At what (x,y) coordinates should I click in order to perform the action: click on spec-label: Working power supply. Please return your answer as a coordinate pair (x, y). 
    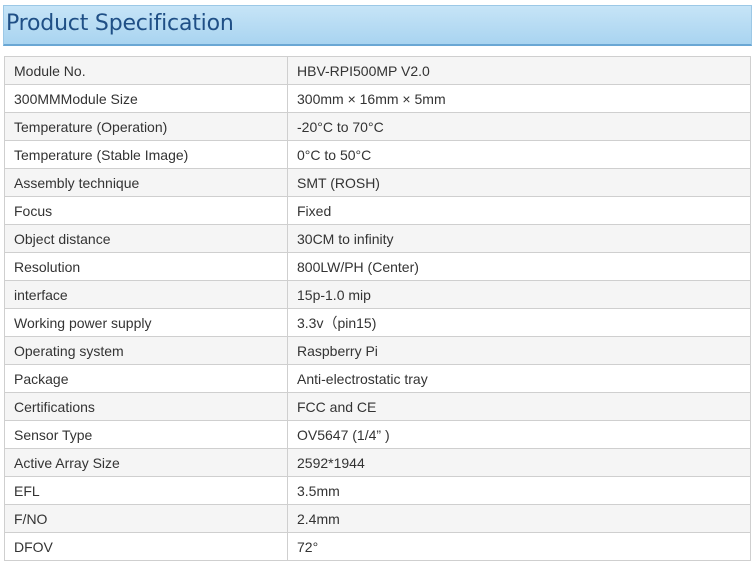
    Looking at the image, I should click on (146, 322).